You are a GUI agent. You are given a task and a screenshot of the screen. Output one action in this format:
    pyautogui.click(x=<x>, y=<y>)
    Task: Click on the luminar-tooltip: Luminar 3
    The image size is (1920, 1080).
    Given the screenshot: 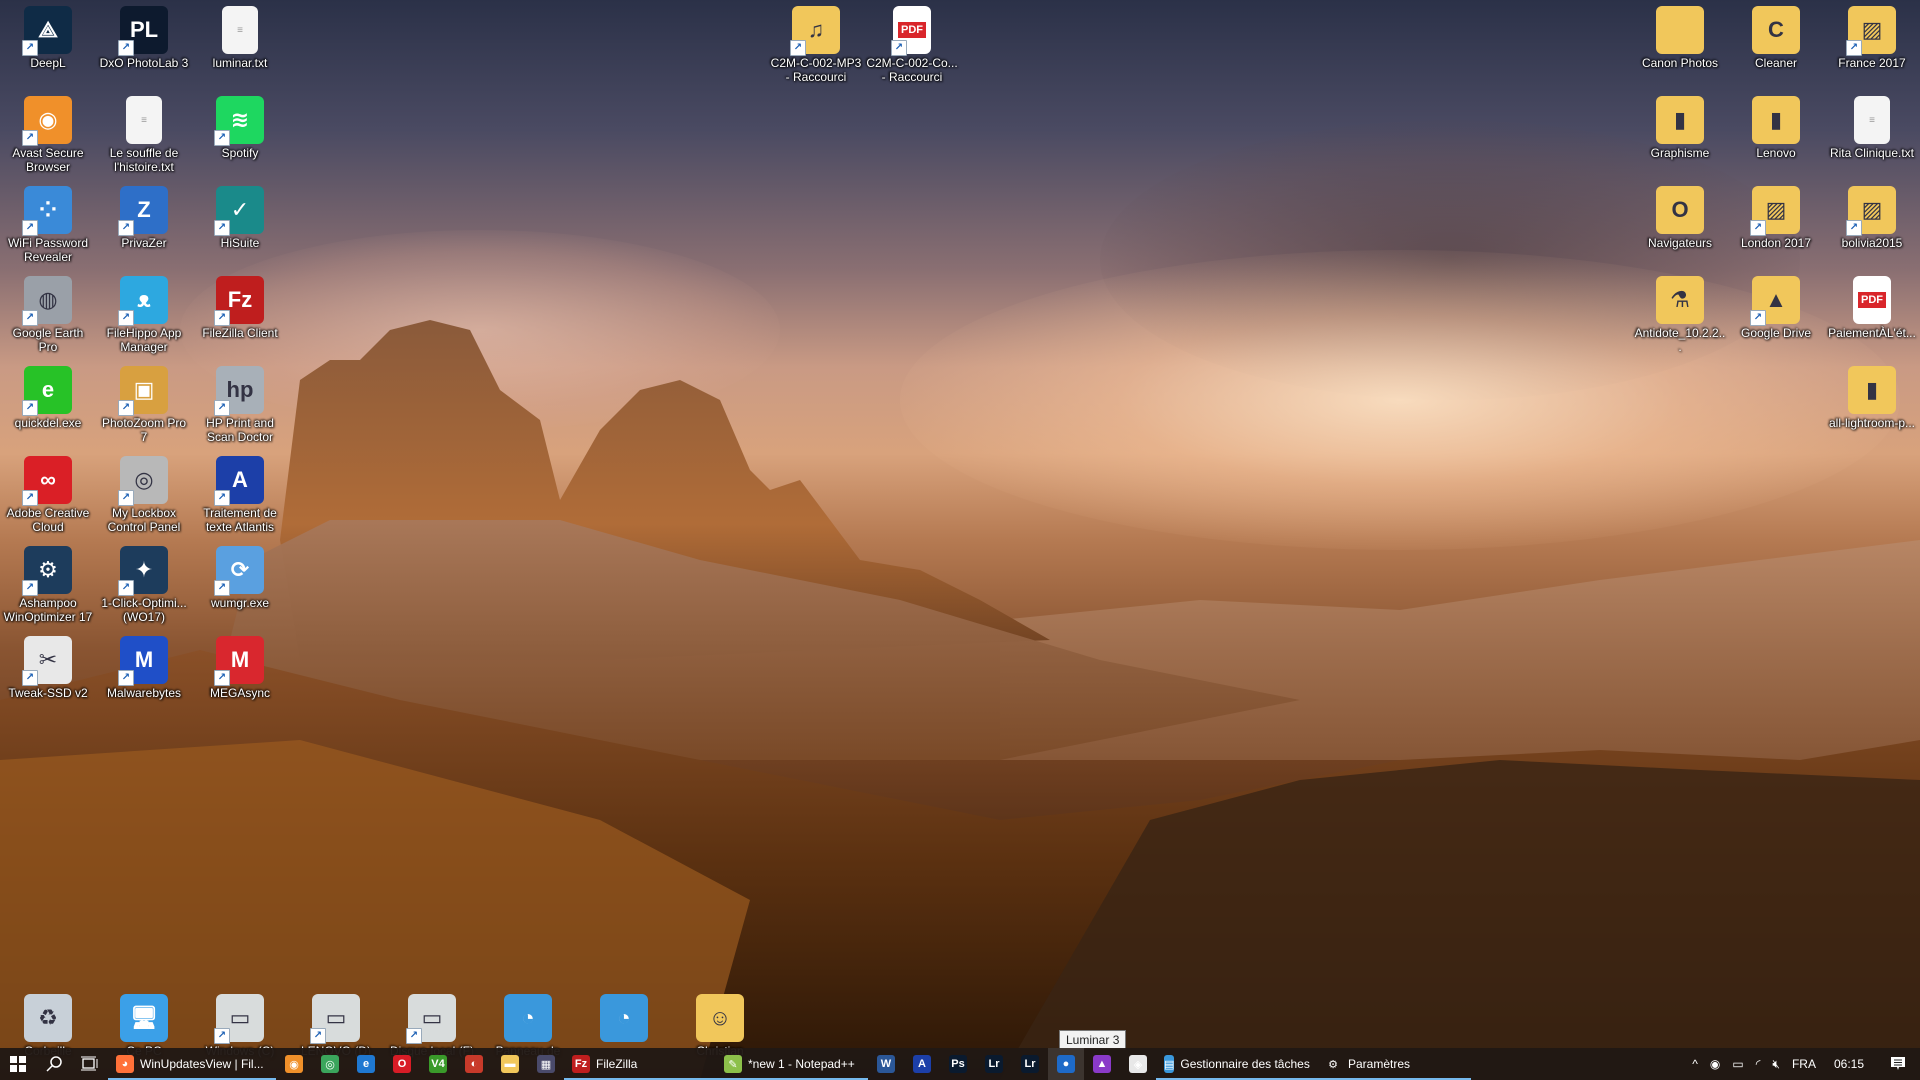 What is the action you would take?
    pyautogui.click(x=1093, y=1040)
    